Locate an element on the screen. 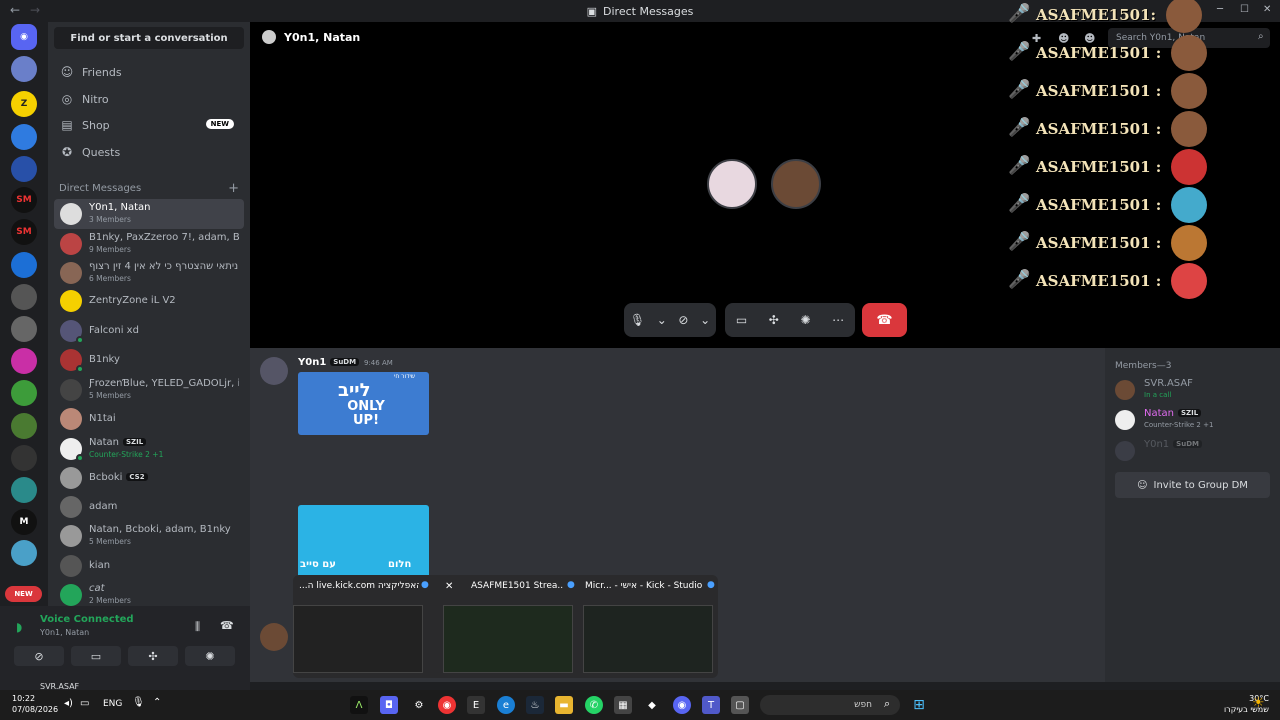 The width and height of the screenshot is (1280, 720). disconnect-icon: ☎ is located at coordinates (227, 625).